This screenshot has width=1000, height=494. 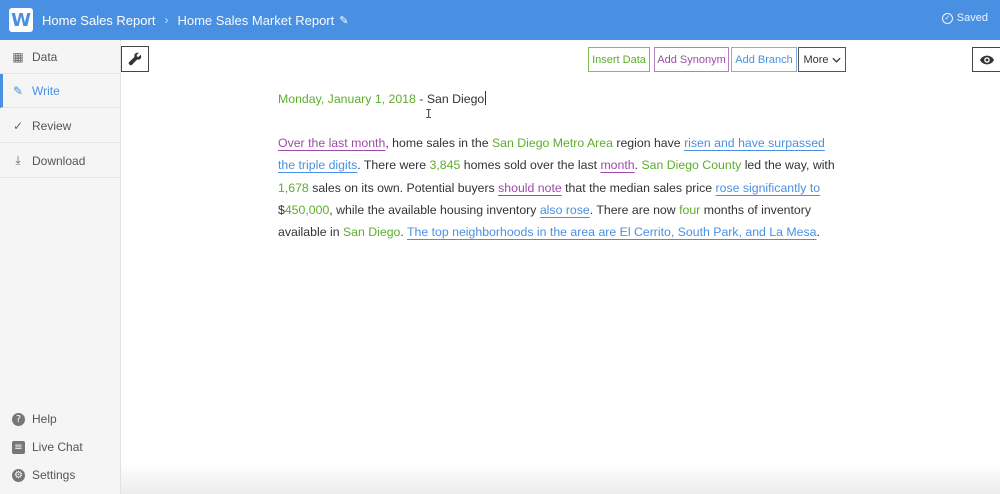 What do you see at coordinates (617, 165) in the screenshot?
I see `synonym-token: month` at bounding box center [617, 165].